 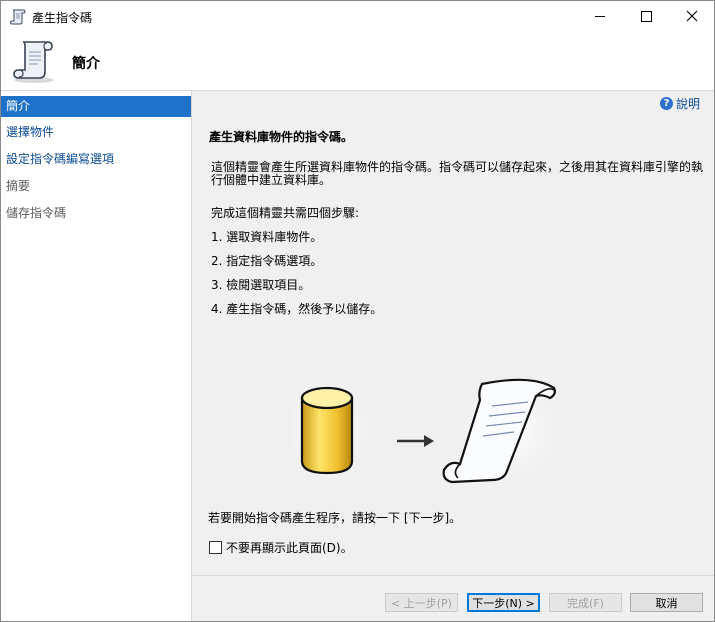 I want to click on script-scroll-icon, so click(x=33, y=62).